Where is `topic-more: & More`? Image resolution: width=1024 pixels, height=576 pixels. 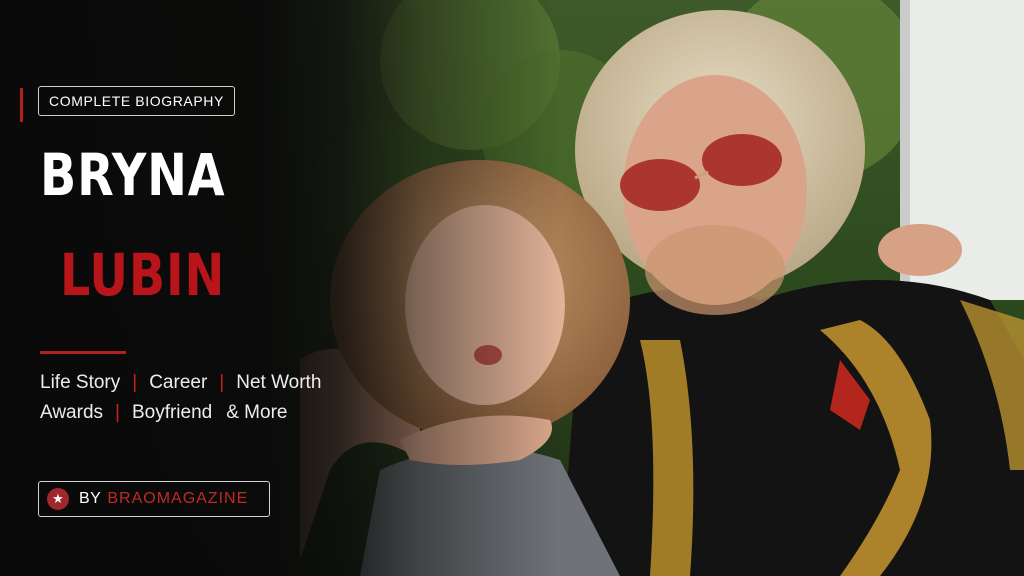 topic-more: & More is located at coordinates (257, 412).